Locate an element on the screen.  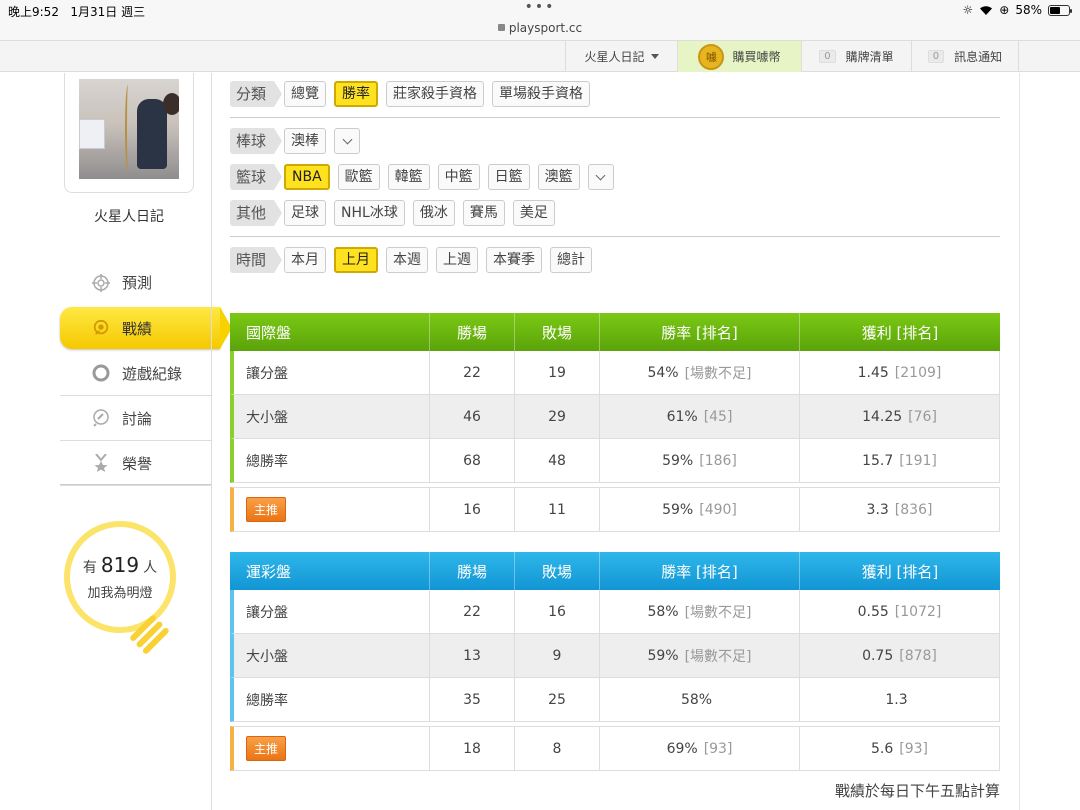
cart-button: 0 購牌清單 is located at coordinates (856, 56).